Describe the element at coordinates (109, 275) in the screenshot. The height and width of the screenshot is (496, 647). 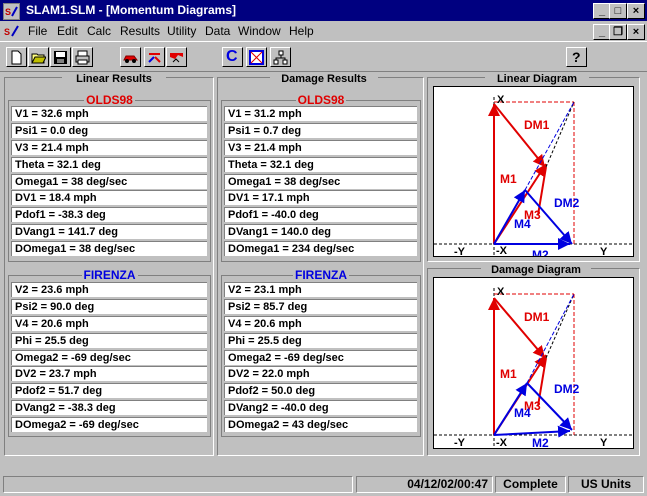
I see `linear-vehicle2-header: FIRENZA` at that location.